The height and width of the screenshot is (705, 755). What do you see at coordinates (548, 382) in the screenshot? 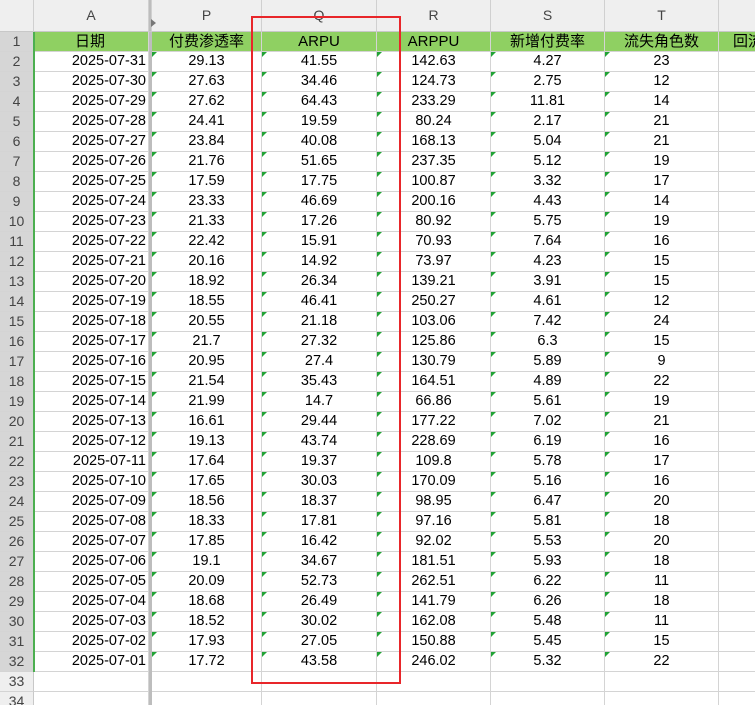
I see `cell-new-pay-rate: 4.89` at bounding box center [548, 382].